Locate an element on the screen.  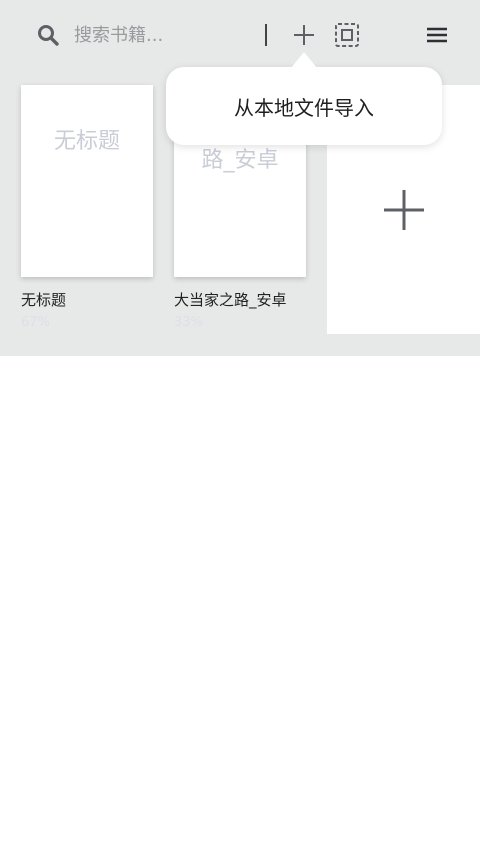
search-input is located at coordinates (164, 35).